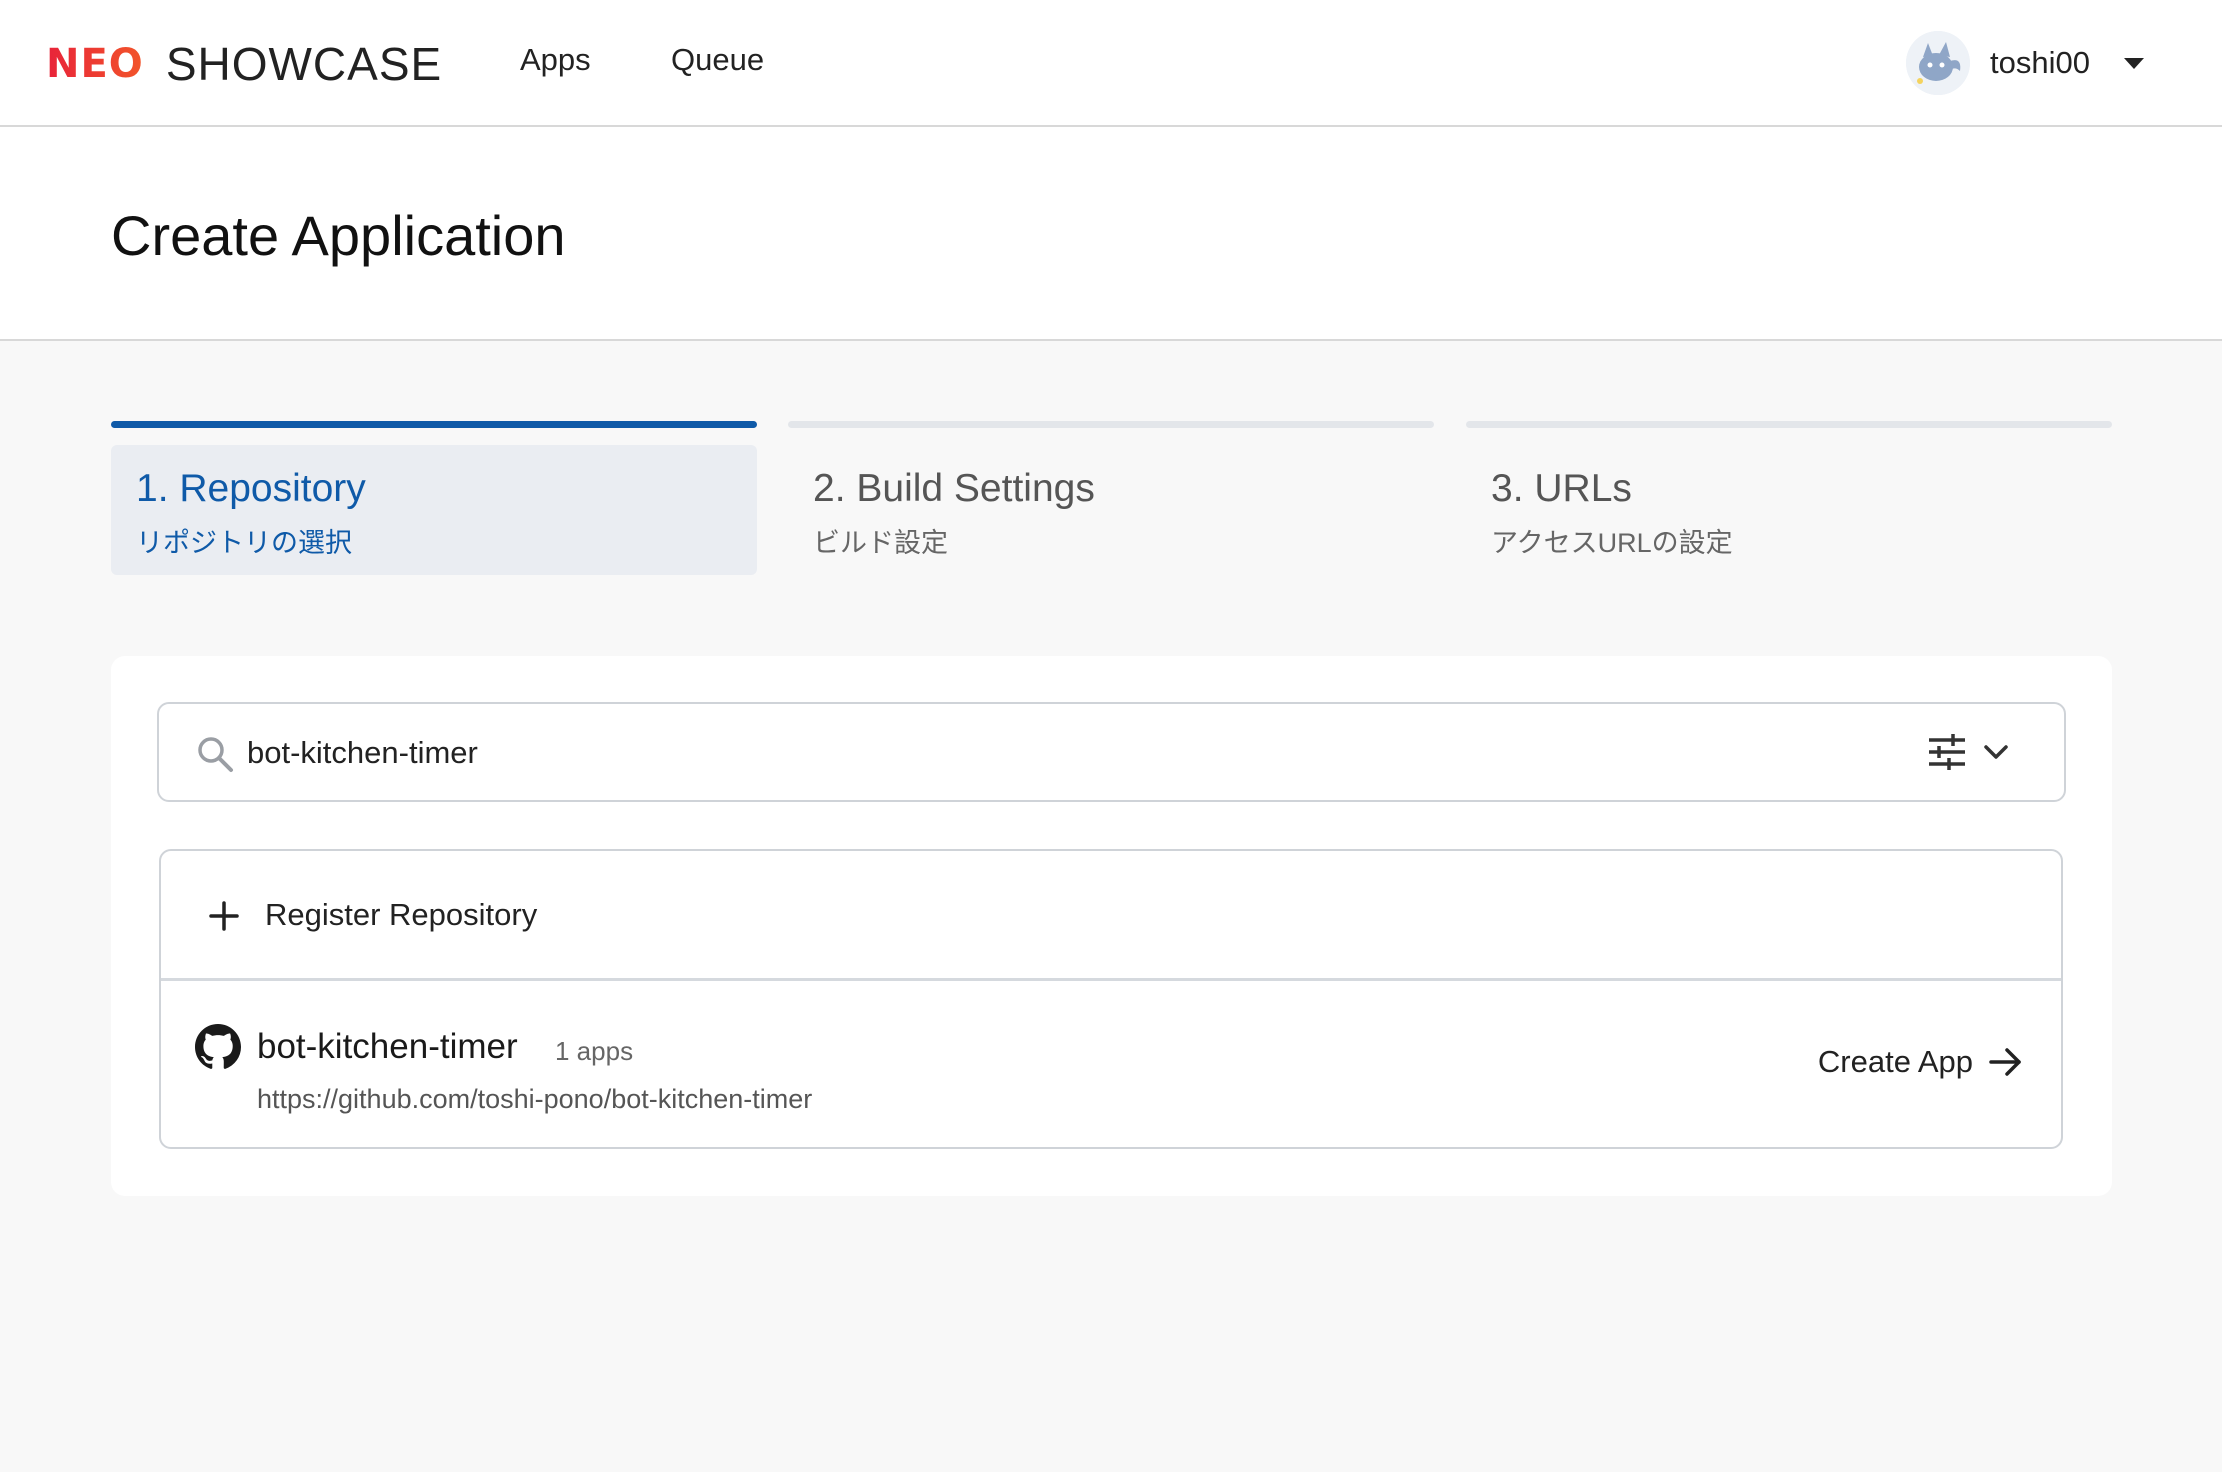 This screenshot has height=1472, width=2222. Describe the element at coordinates (1996, 752) in the screenshot. I see `chevron-down-icon` at that location.